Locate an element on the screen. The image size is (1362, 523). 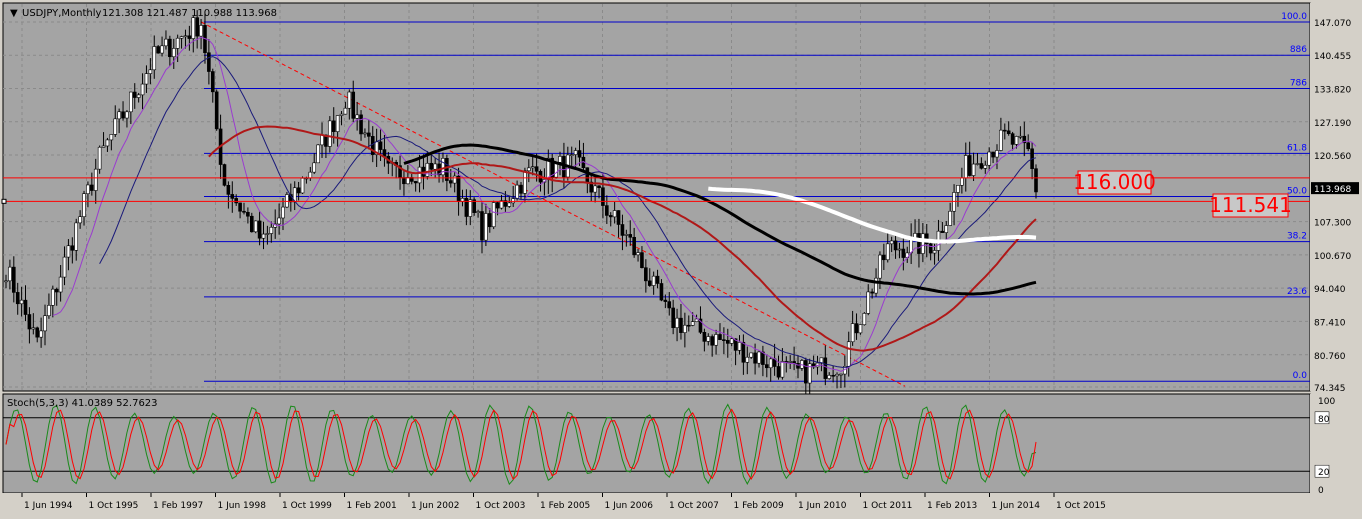
fib-label: 61.8 is located at coordinates (1297, 148).